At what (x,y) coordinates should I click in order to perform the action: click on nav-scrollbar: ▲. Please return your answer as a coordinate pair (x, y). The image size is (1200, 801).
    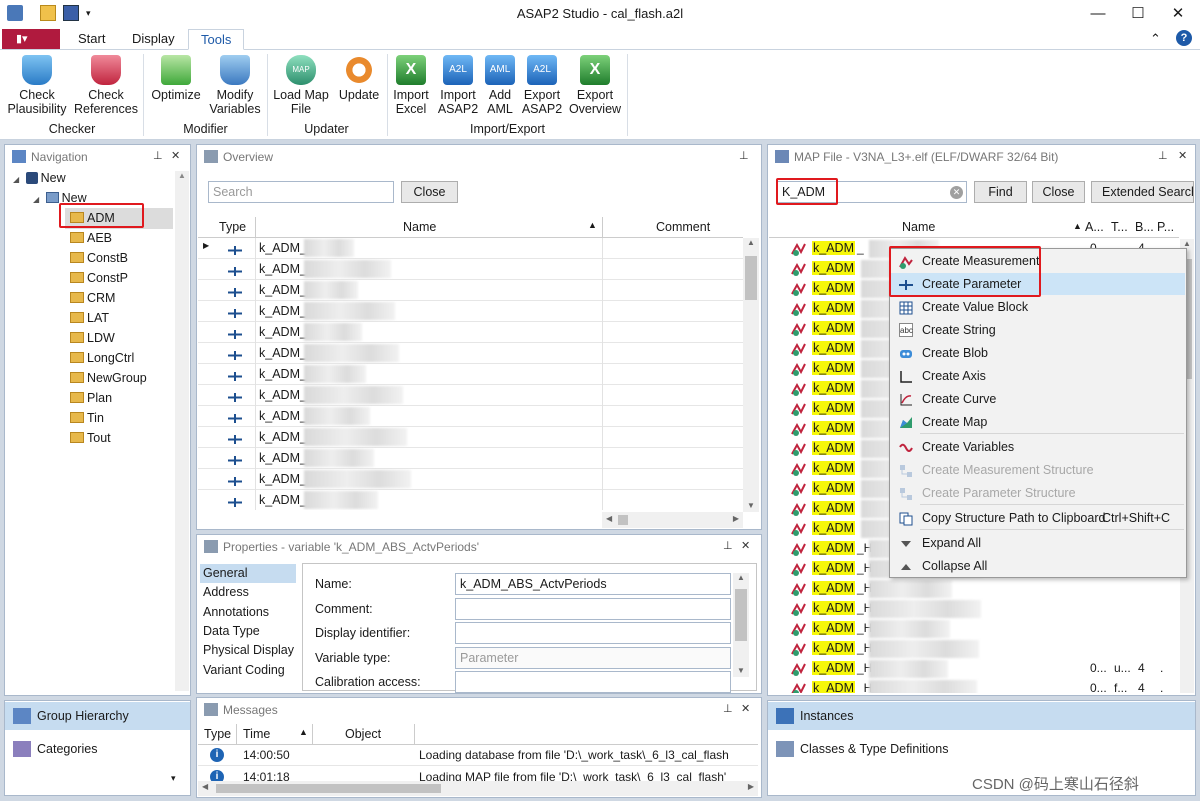
    Looking at the image, I should click on (182, 431).